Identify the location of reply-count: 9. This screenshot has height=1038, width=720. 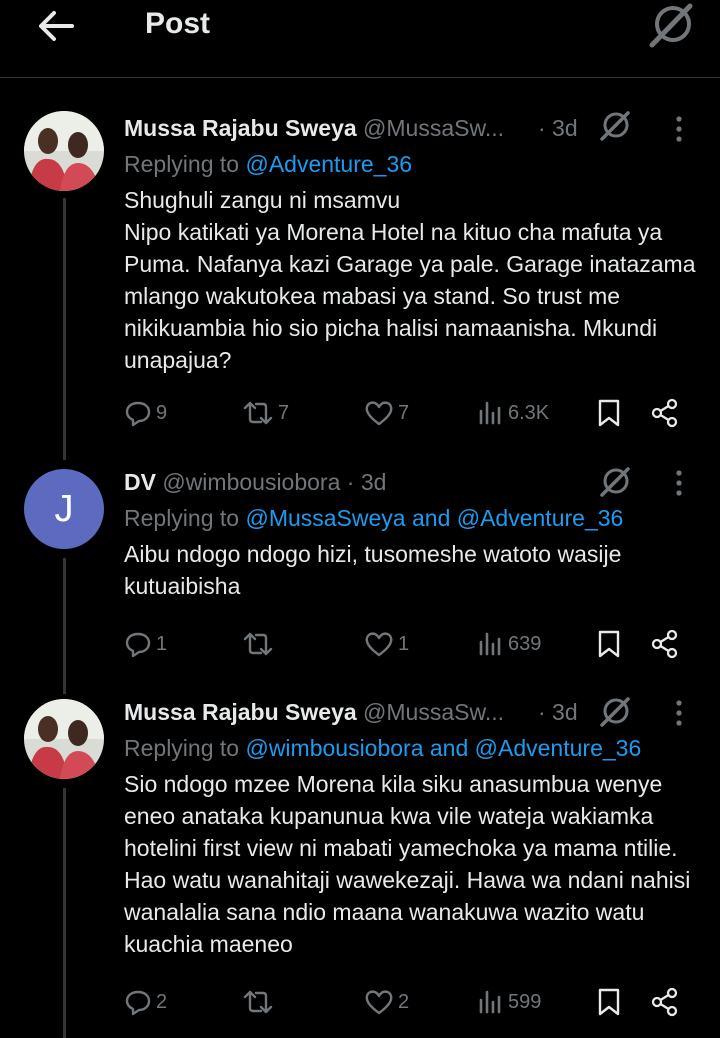
(162, 412).